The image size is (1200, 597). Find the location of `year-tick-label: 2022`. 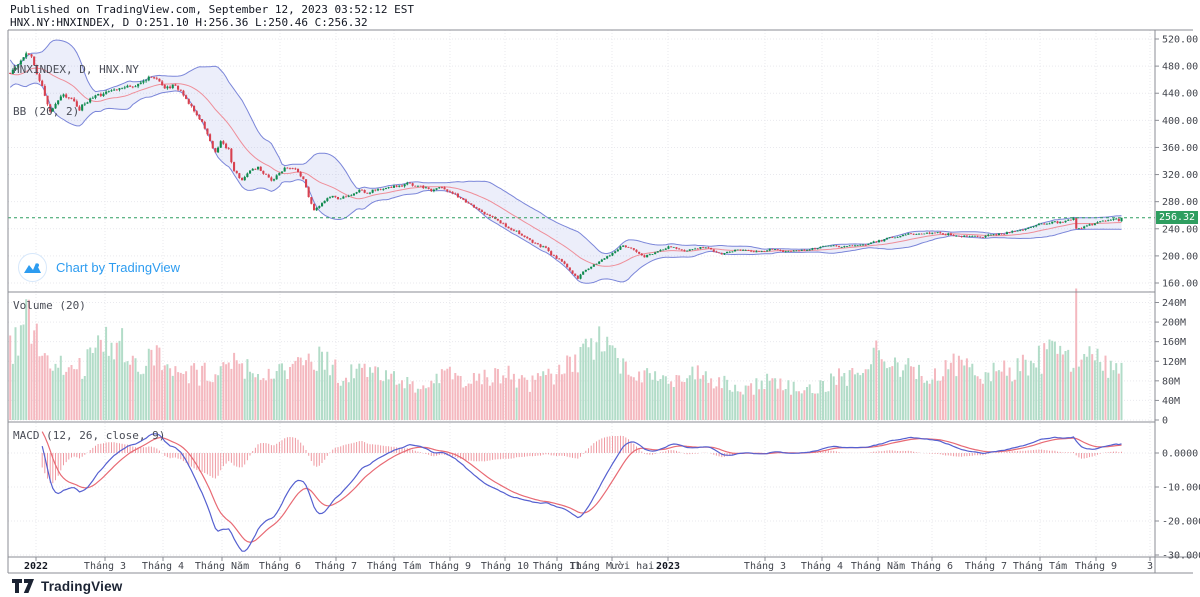

year-tick-label: 2022 is located at coordinates (36, 566).